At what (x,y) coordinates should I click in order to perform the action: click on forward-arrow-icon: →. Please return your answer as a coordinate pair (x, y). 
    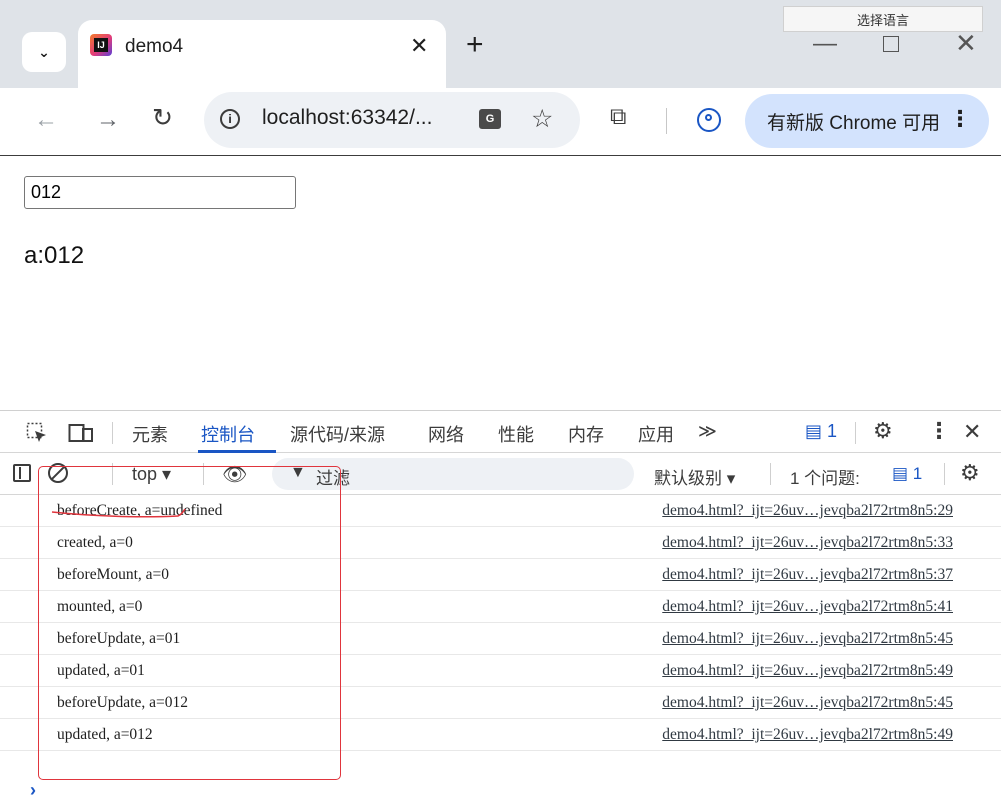
    Looking at the image, I should click on (108, 120).